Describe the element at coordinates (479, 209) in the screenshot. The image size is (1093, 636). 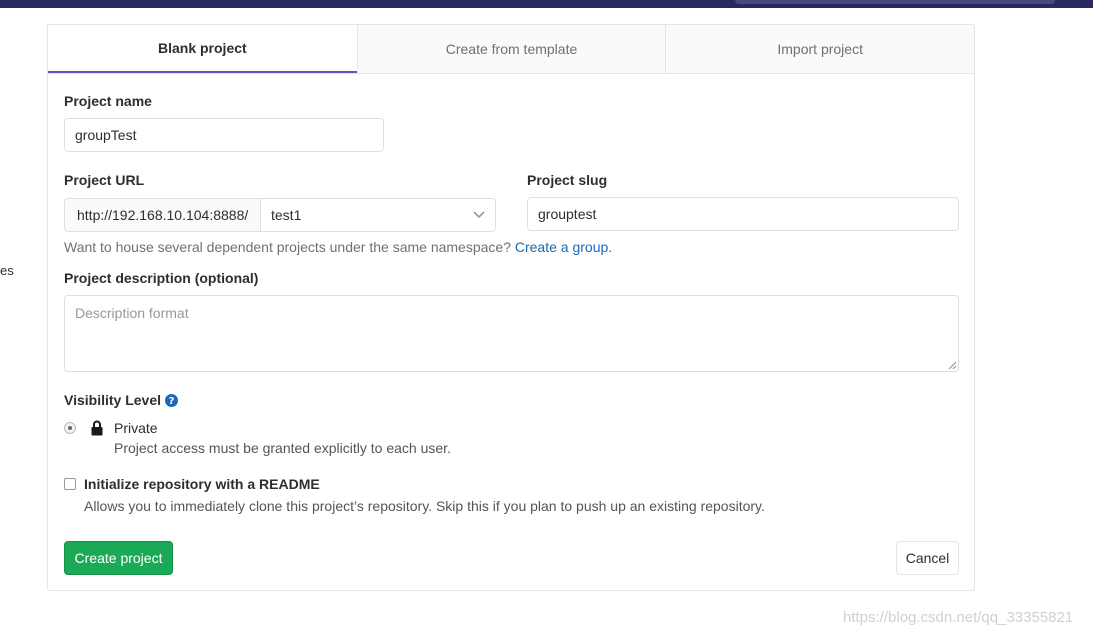
I see `chevron-down-icon` at that location.